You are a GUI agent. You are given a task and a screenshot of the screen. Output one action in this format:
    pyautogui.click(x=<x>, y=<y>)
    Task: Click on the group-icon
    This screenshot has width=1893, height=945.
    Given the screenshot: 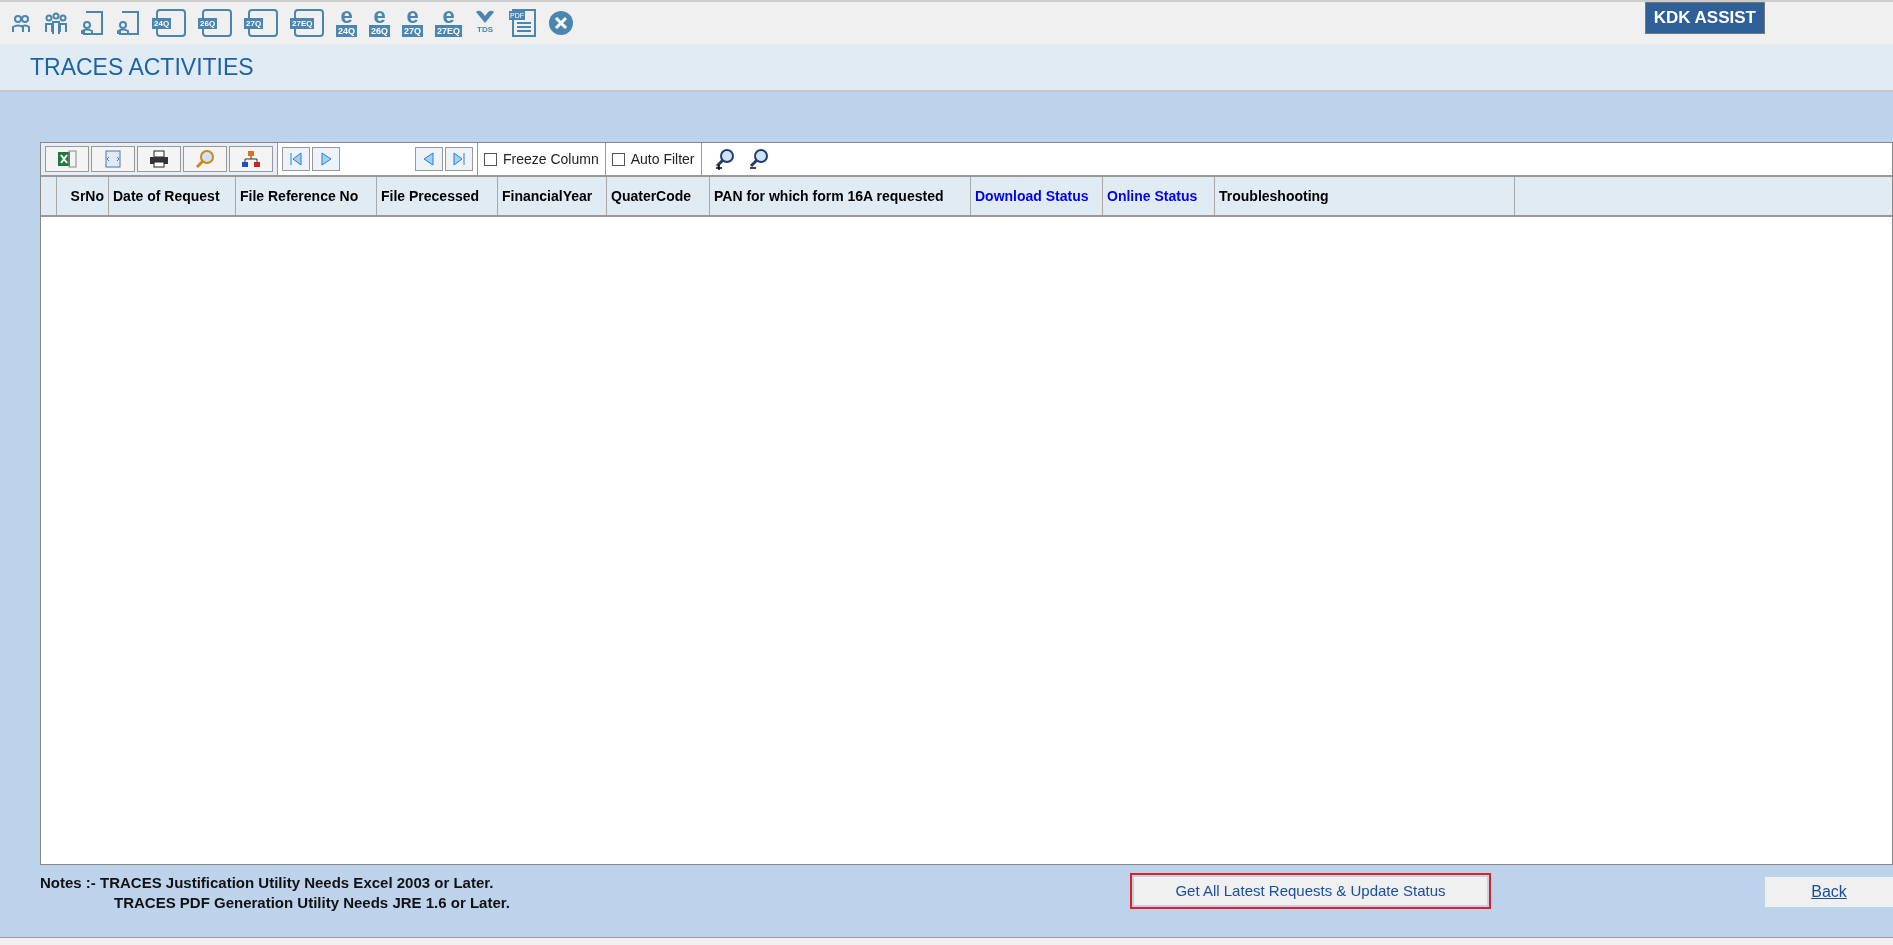 What is the action you would take?
    pyautogui.click(x=56, y=23)
    